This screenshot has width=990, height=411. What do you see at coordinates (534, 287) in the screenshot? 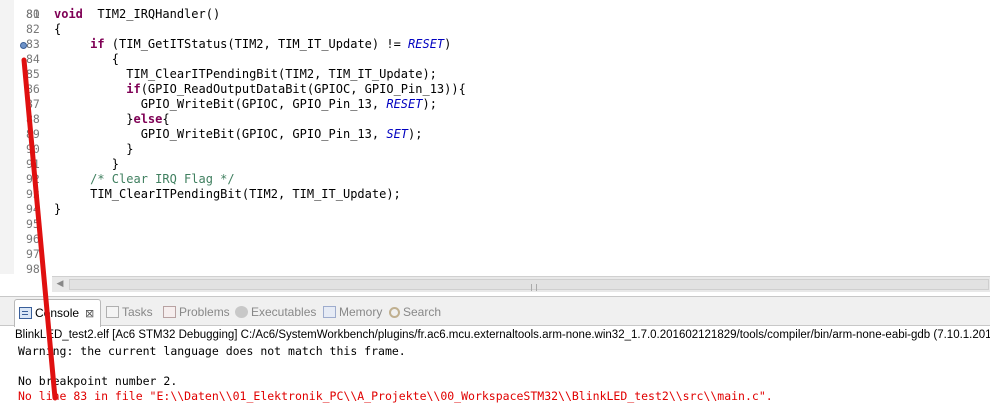
I see `scrollbar-grip-icon` at bounding box center [534, 287].